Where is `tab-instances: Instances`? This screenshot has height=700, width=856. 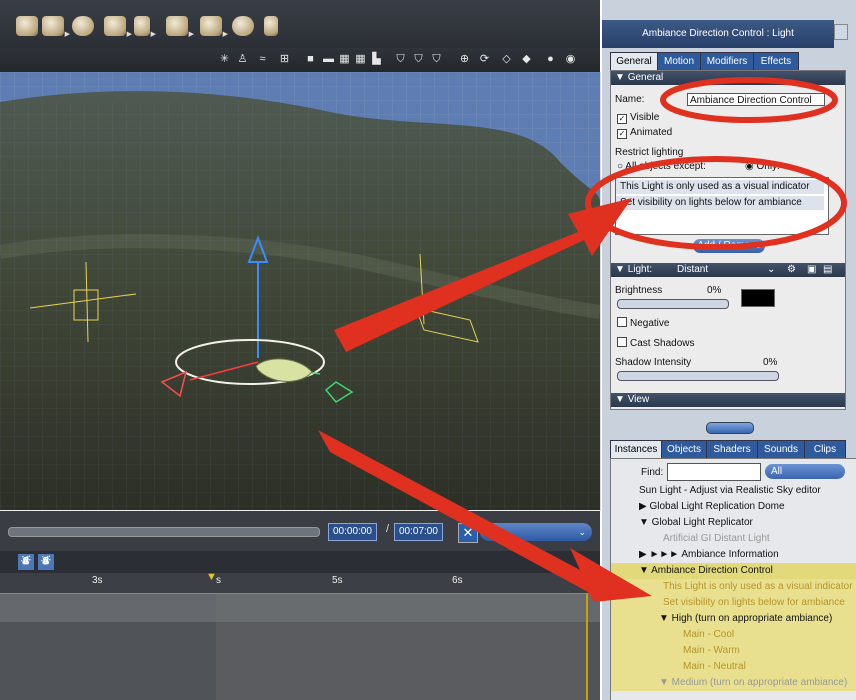
tab-instances: Instances is located at coordinates (636, 449).